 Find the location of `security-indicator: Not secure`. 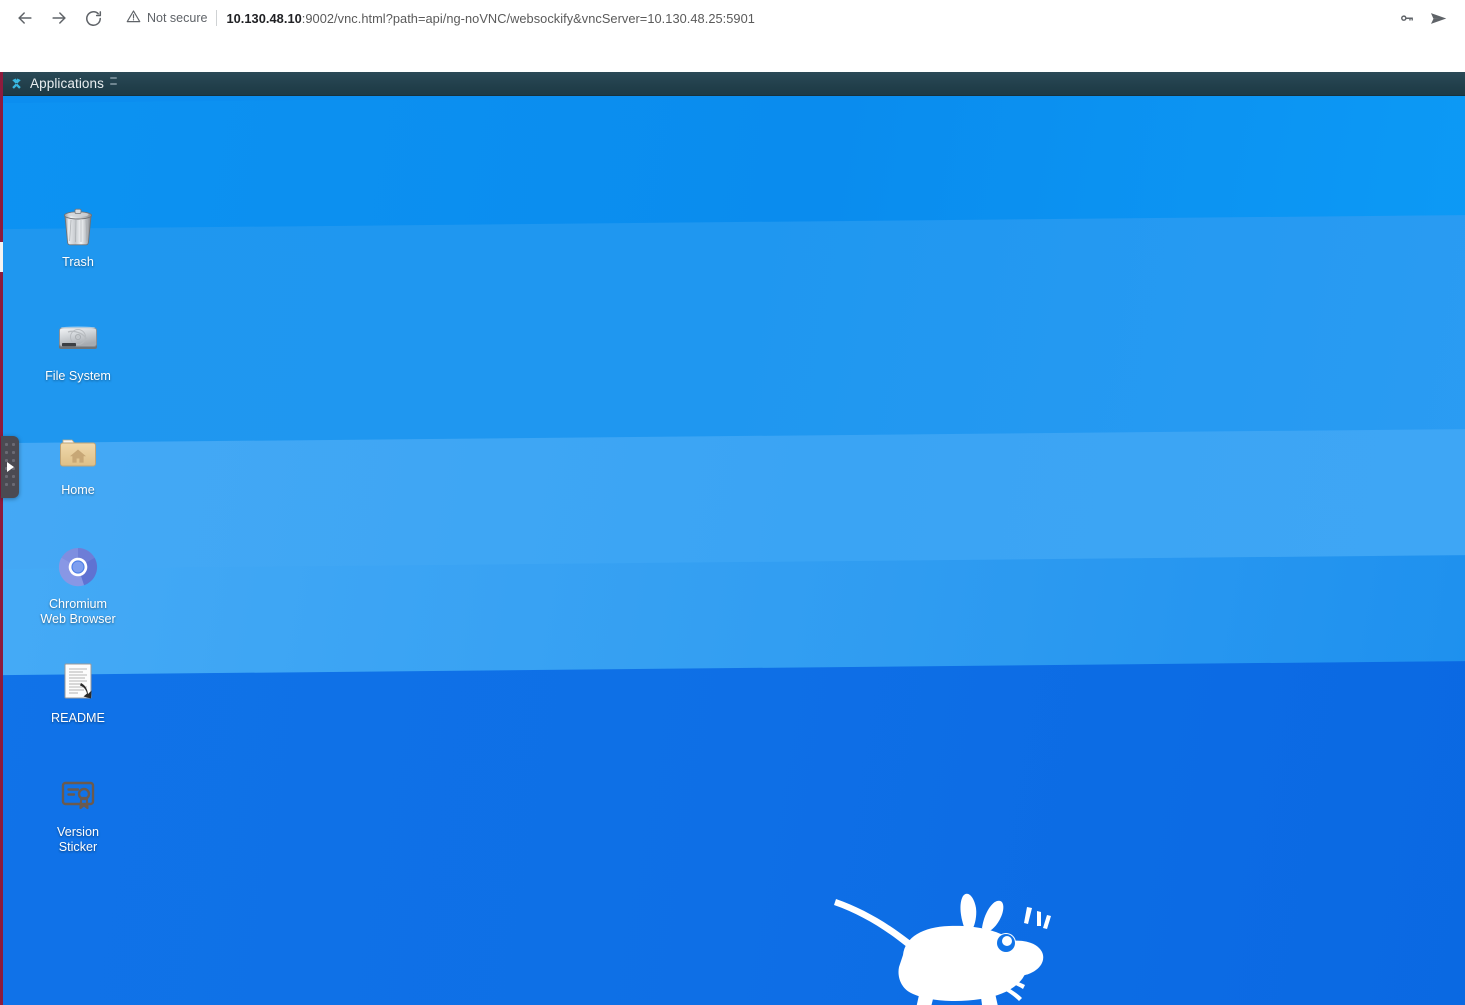

security-indicator: Not secure is located at coordinates (166, 18).